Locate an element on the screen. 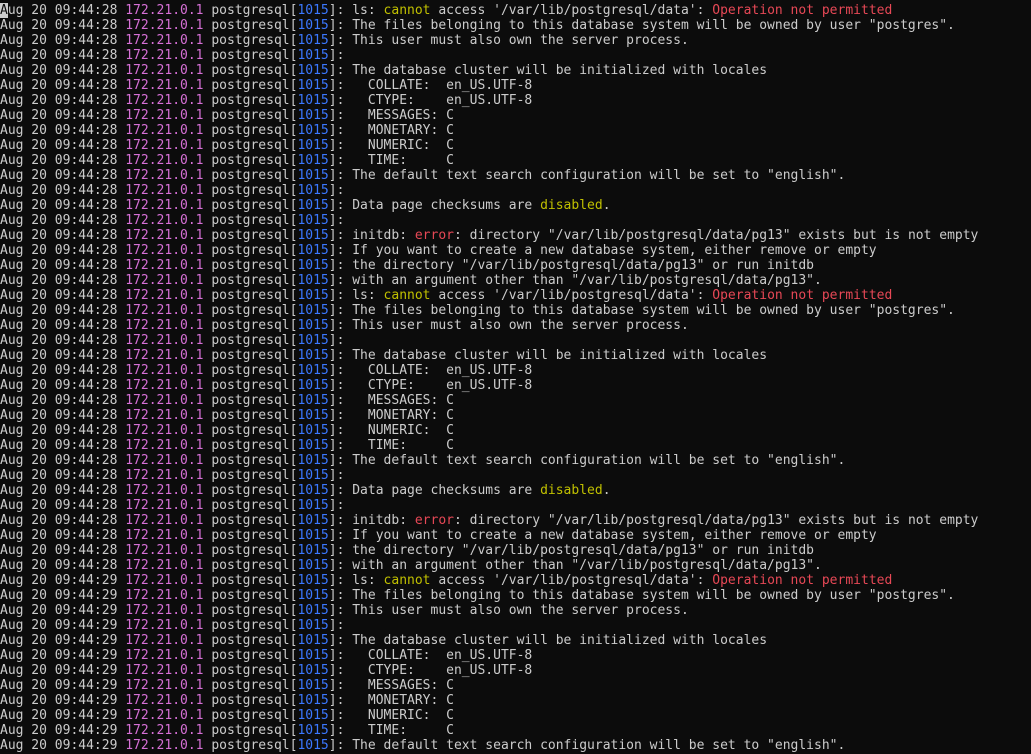  log-highlight: cannot is located at coordinates (407, 580).